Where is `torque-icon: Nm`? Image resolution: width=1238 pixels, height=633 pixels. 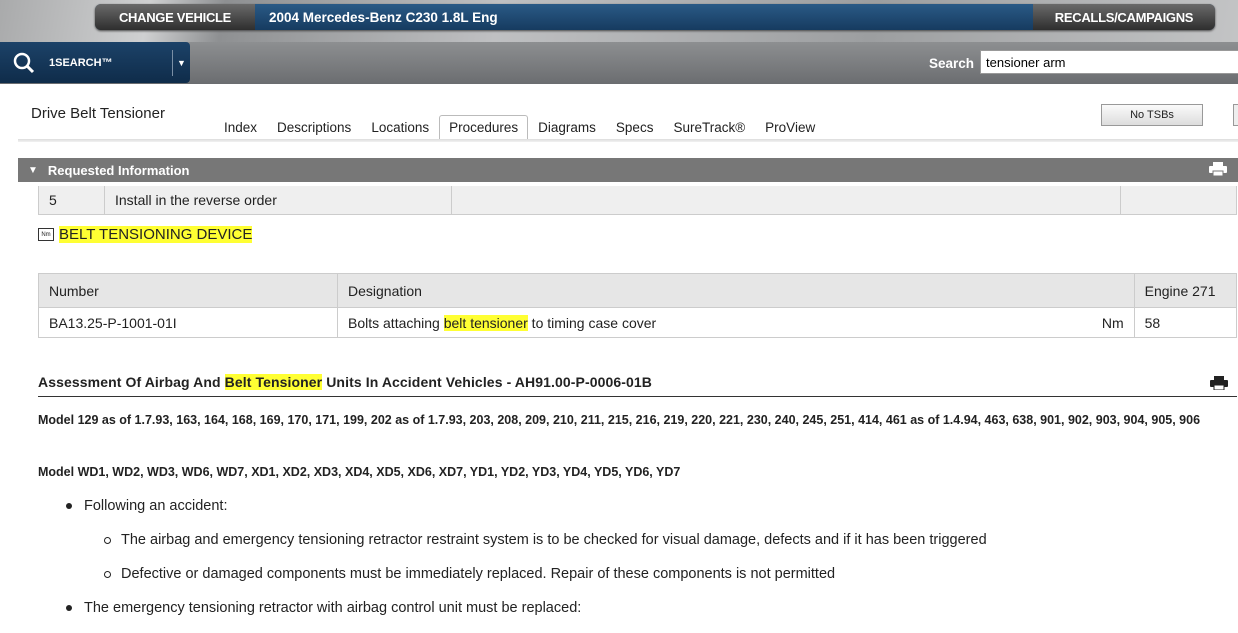 torque-icon: Nm is located at coordinates (46, 234).